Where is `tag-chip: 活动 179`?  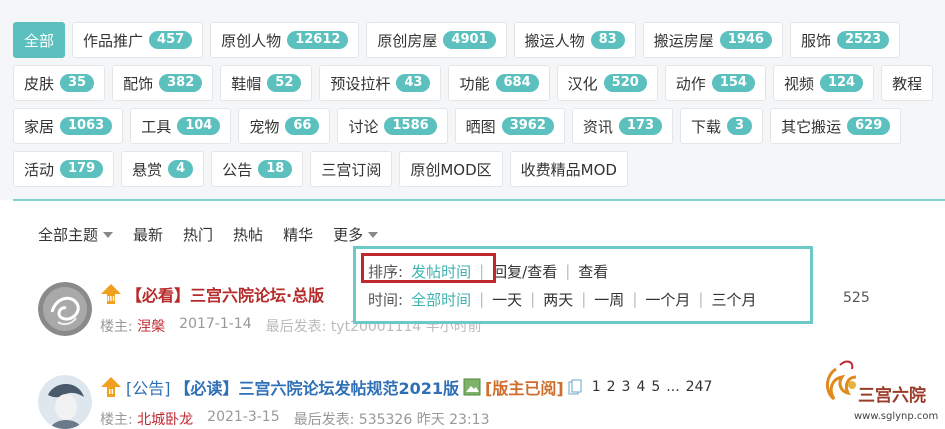
tag-chip: 活动 179 is located at coordinates (64, 169).